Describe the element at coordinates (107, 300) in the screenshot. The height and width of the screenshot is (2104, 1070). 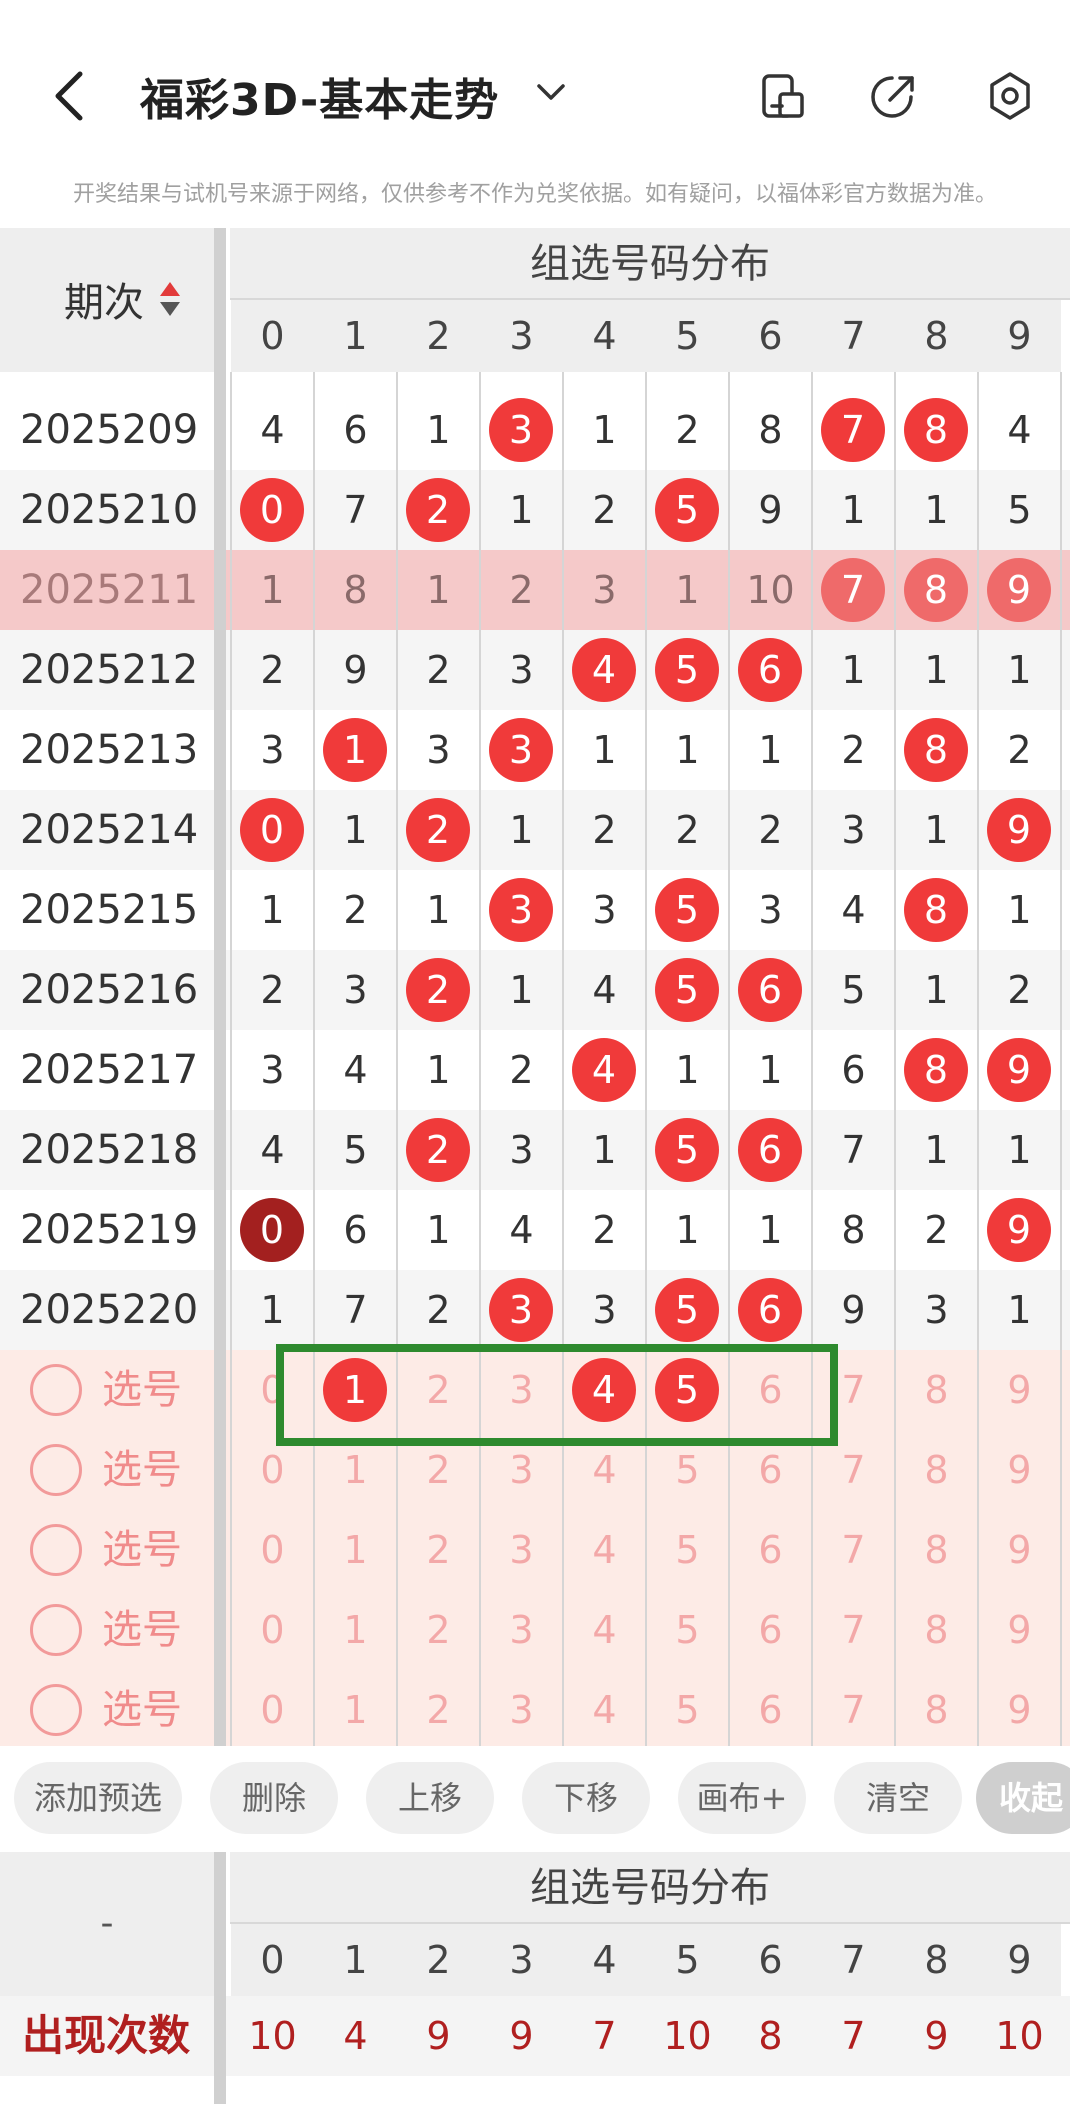
I see `period-header: 期次` at that location.